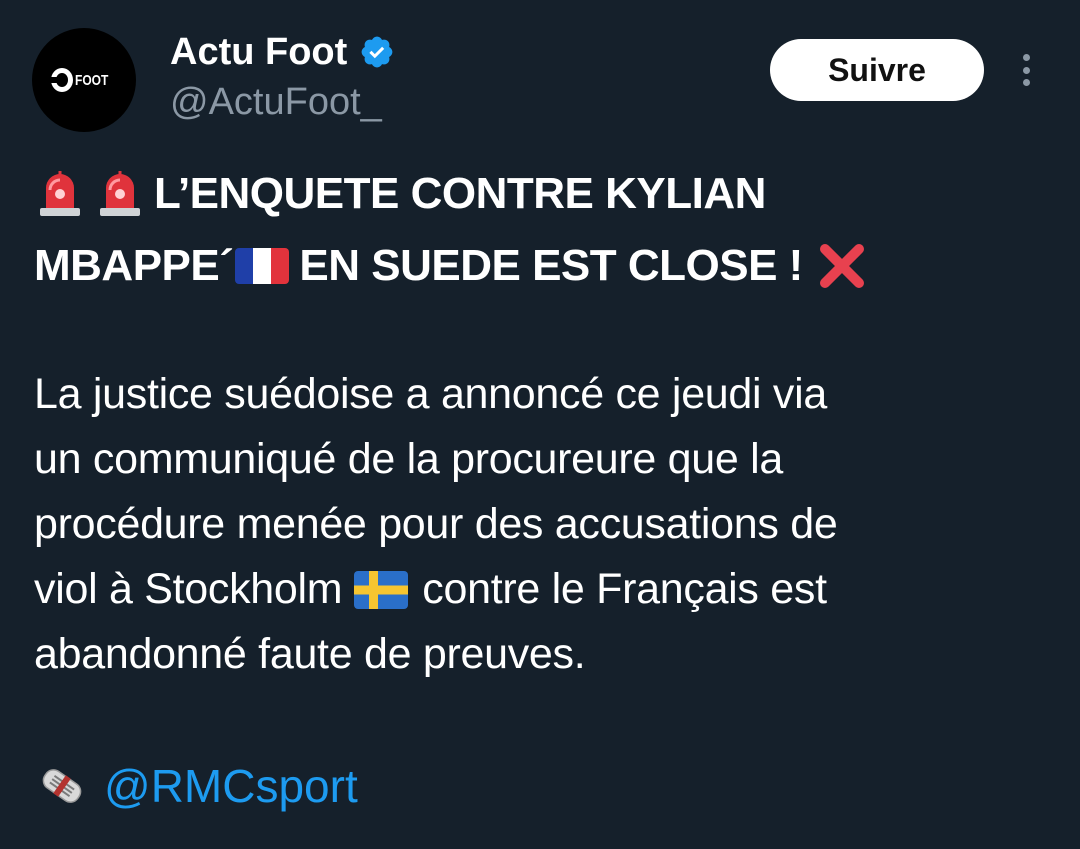 The image size is (1080, 849). What do you see at coordinates (188, 589) in the screenshot?
I see `body-text: viol à Stockholm` at bounding box center [188, 589].